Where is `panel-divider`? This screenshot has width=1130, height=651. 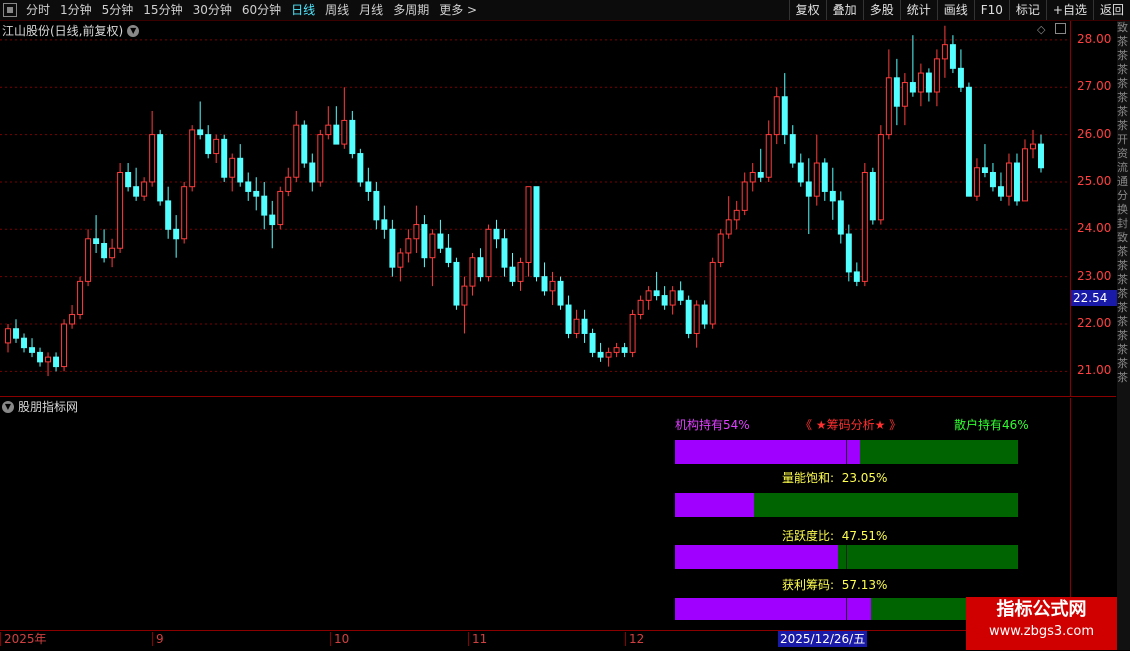 panel-divider is located at coordinates (558, 396).